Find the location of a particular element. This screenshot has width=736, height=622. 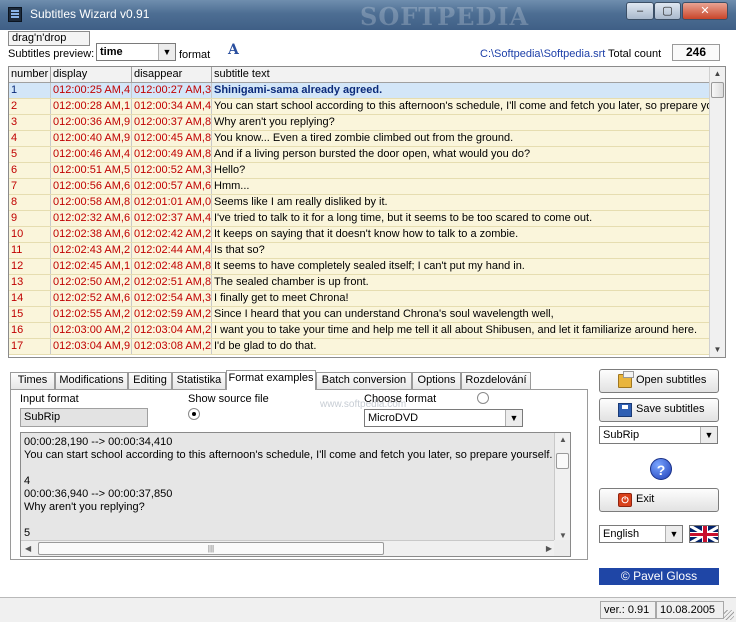

row-disappear-time: 012:00:52 AM,3 is located at coordinates (172, 170).